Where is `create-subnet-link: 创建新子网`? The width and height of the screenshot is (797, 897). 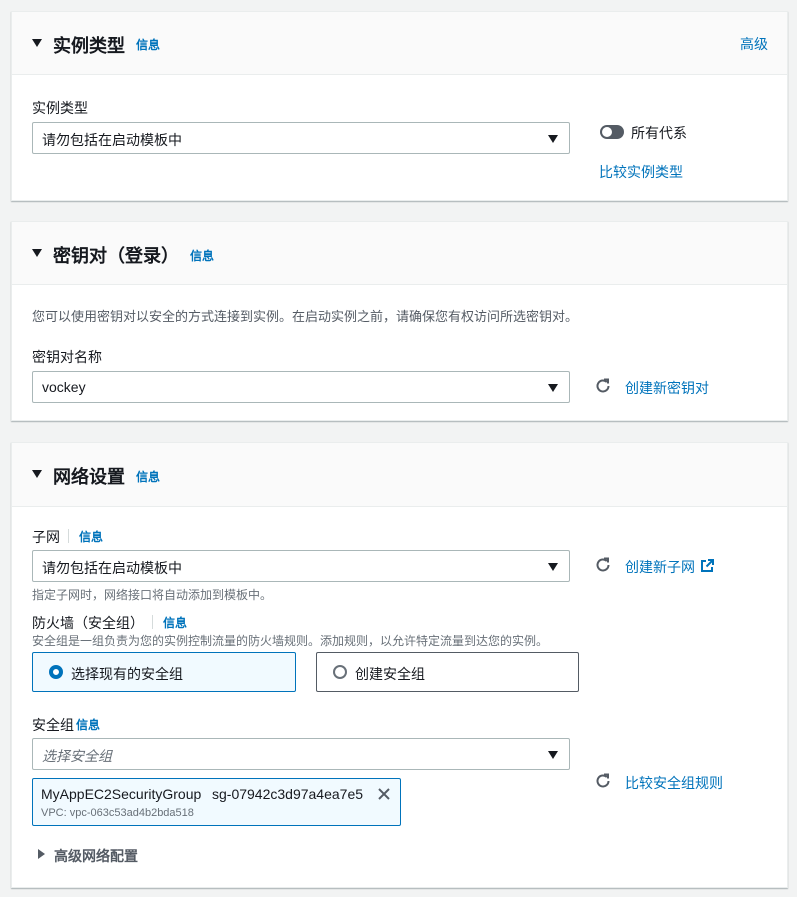 create-subnet-link: 创建新子网 is located at coordinates (660, 567).